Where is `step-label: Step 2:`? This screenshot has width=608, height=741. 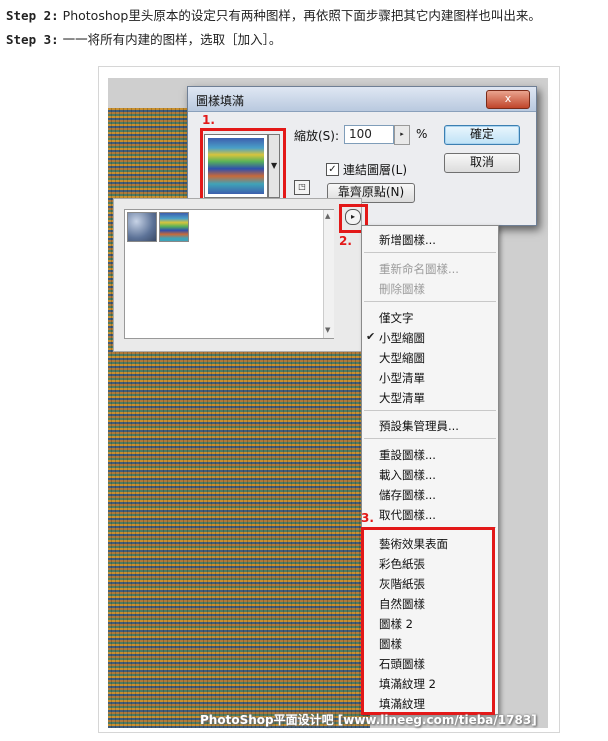 step-label: Step 2: is located at coordinates (32, 15).